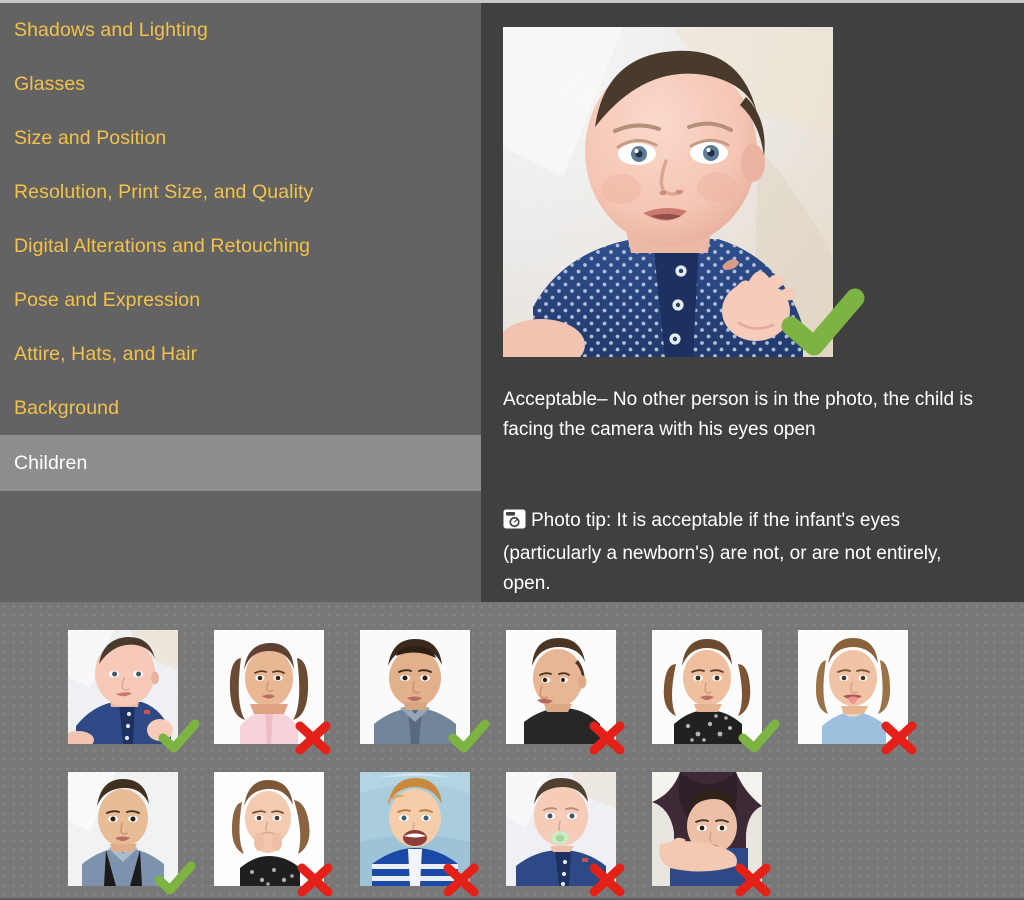  Describe the element at coordinates (240, 84) in the screenshot. I see `sidebar-item-glasses: Glasses` at that location.